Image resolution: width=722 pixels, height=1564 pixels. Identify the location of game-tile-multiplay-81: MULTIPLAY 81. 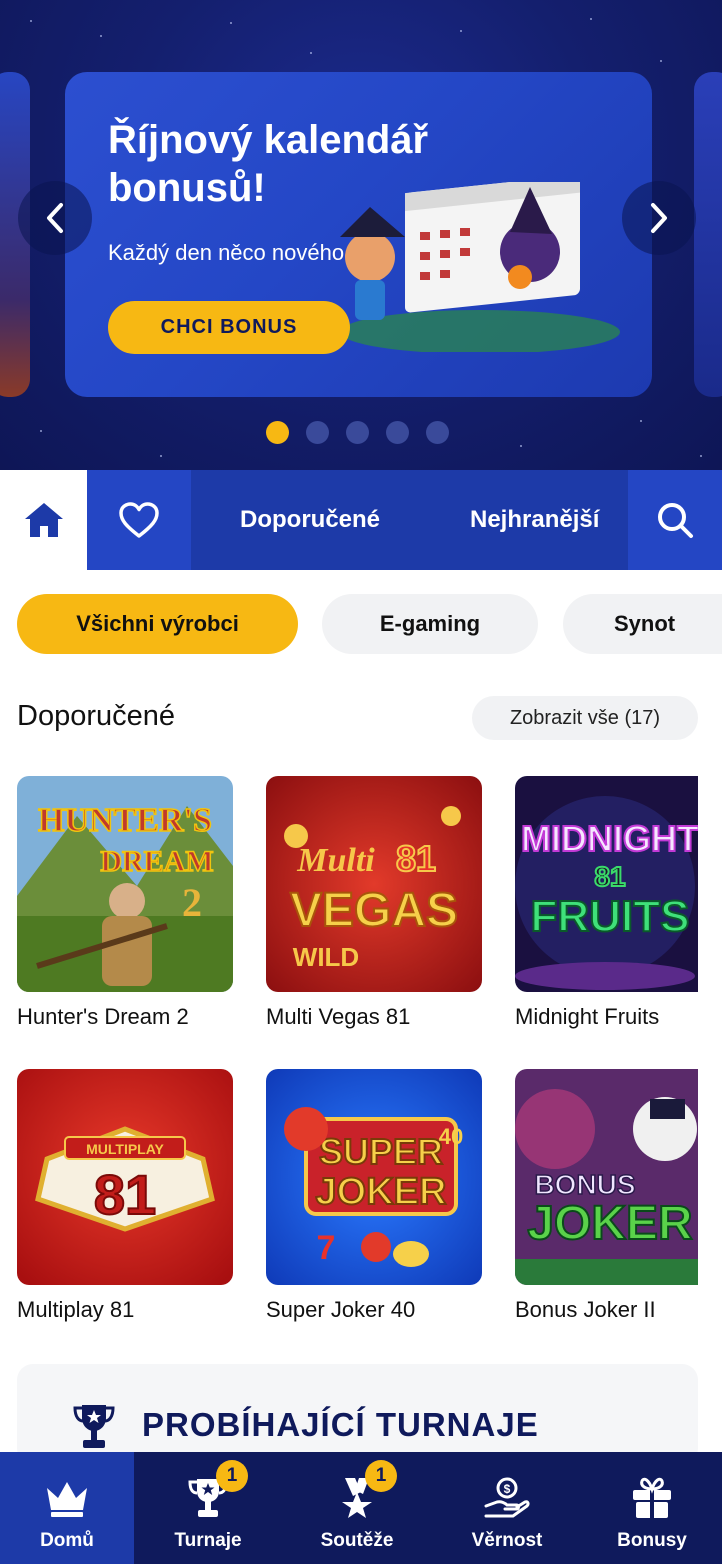
(125, 1177).